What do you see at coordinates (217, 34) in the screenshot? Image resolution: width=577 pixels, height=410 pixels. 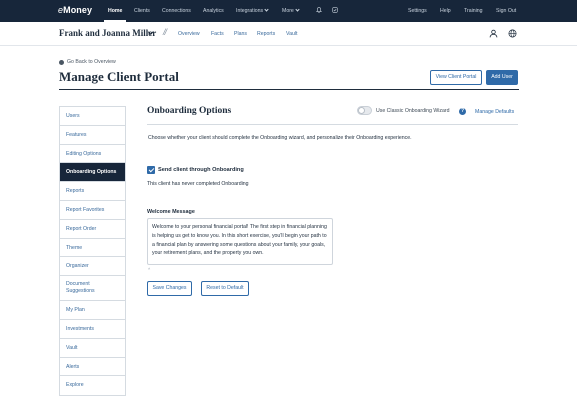 I see `tab-facts: Facts` at bounding box center [217, 34].